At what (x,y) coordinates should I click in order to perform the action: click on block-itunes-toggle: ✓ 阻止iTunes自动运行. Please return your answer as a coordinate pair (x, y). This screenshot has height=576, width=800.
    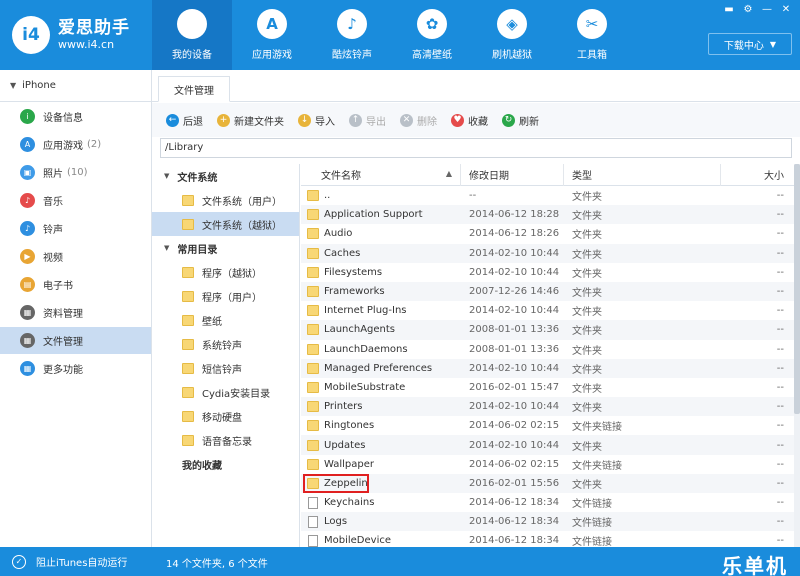
    Looking at the image, I should click on (69, 561).